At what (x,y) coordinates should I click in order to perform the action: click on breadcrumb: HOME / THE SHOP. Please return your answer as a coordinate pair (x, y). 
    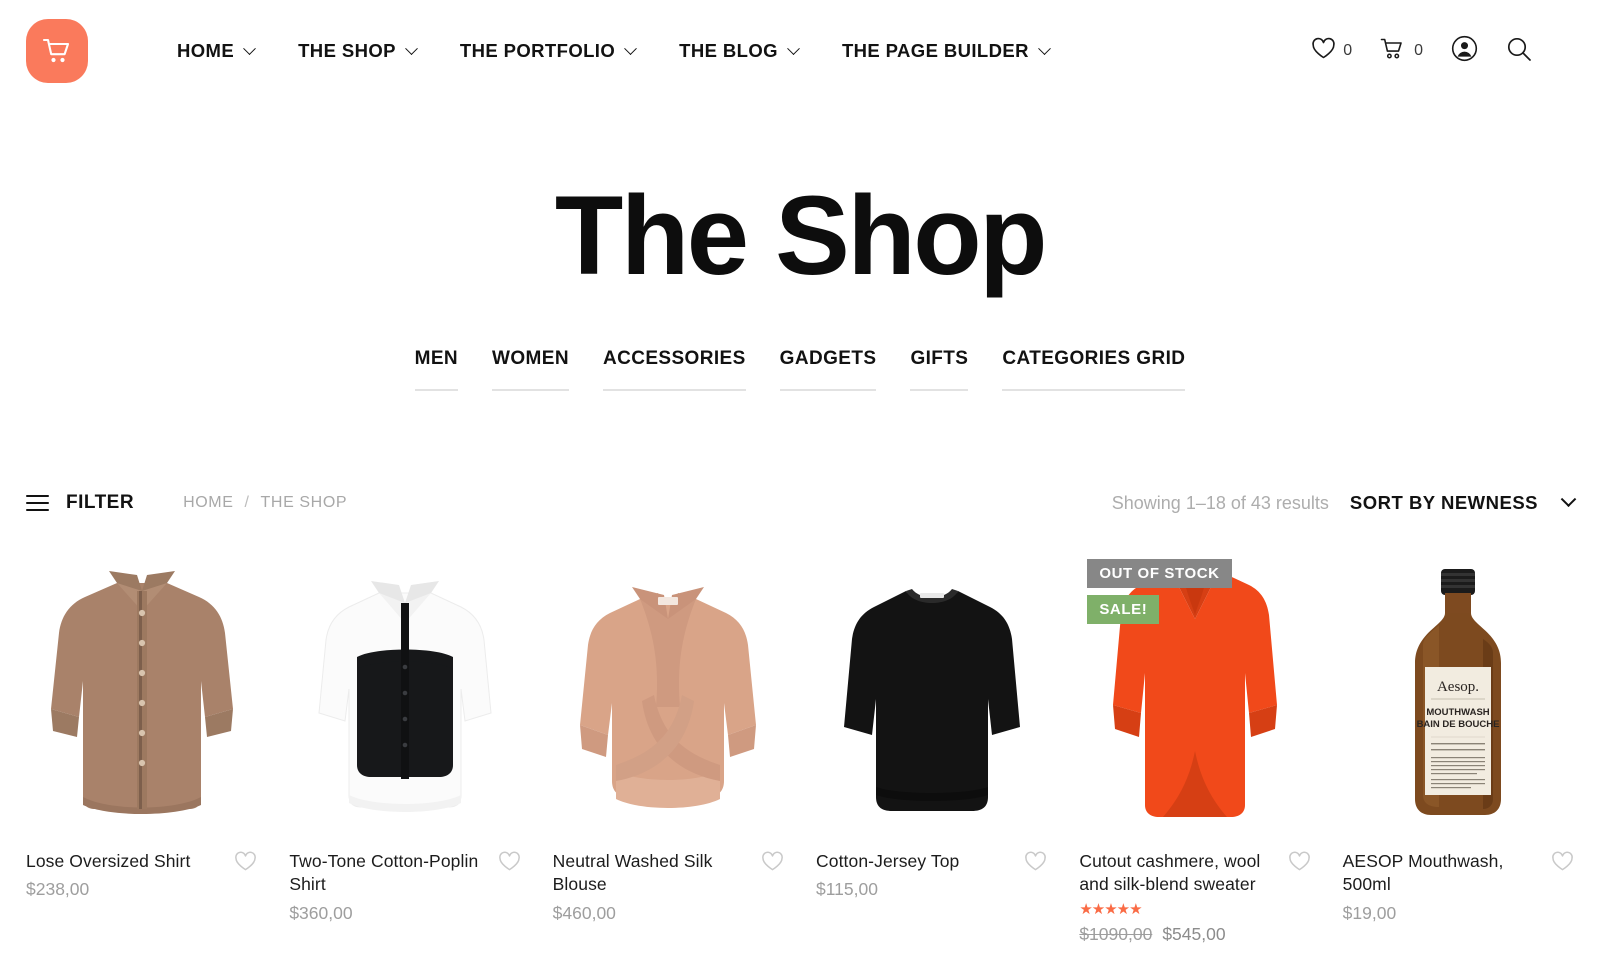
    Looking at the image, I should click on (265, 503).